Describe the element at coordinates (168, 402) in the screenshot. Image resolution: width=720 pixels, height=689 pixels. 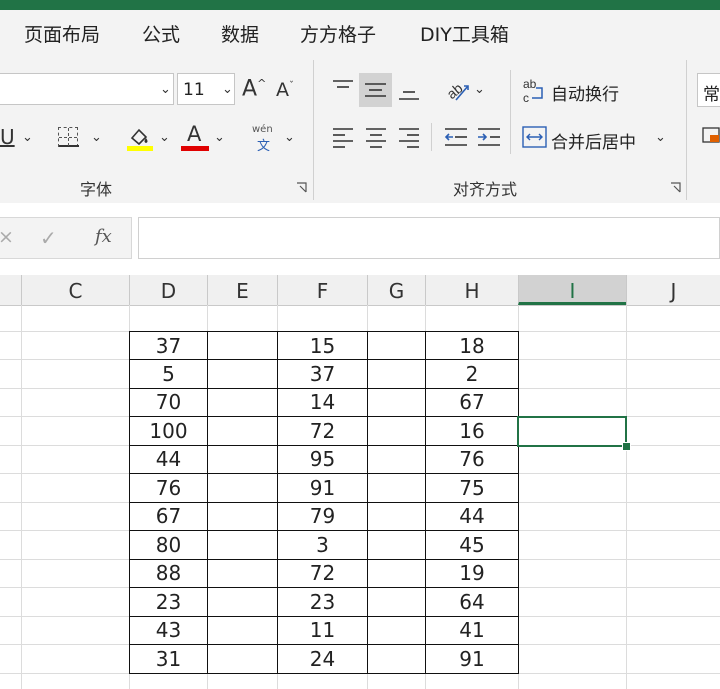
I see `cell-d: 70` at that location.